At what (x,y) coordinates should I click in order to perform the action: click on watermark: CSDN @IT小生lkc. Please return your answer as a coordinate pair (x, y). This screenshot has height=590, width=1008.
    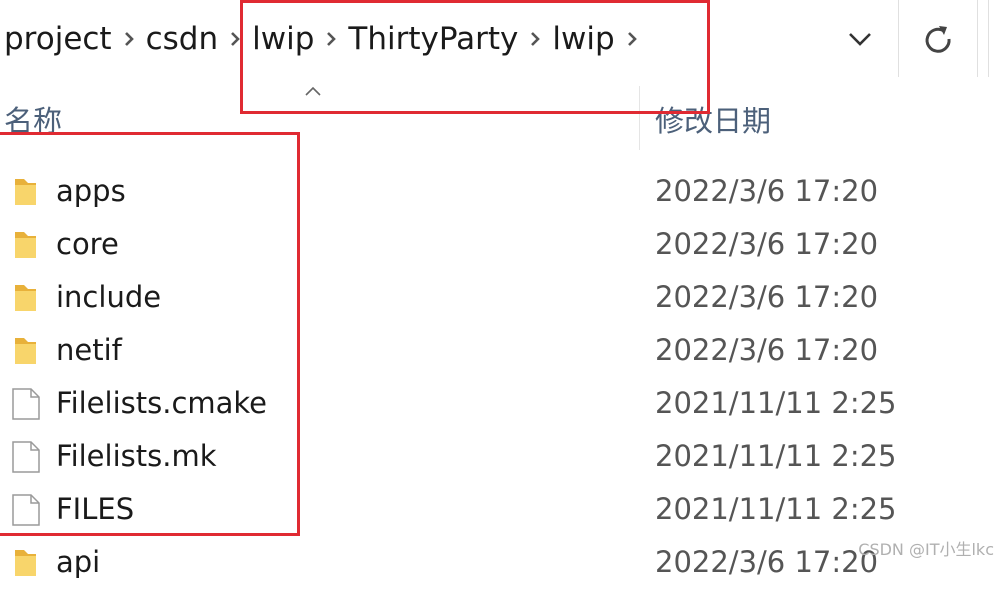
    Looking at the image, I should click on (926, 549).